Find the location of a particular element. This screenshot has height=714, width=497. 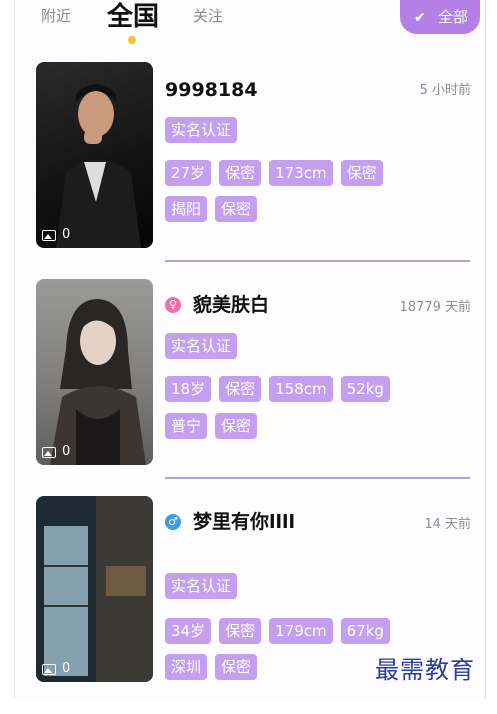

filter-label: 全部 is located at coordinates (452, 17).